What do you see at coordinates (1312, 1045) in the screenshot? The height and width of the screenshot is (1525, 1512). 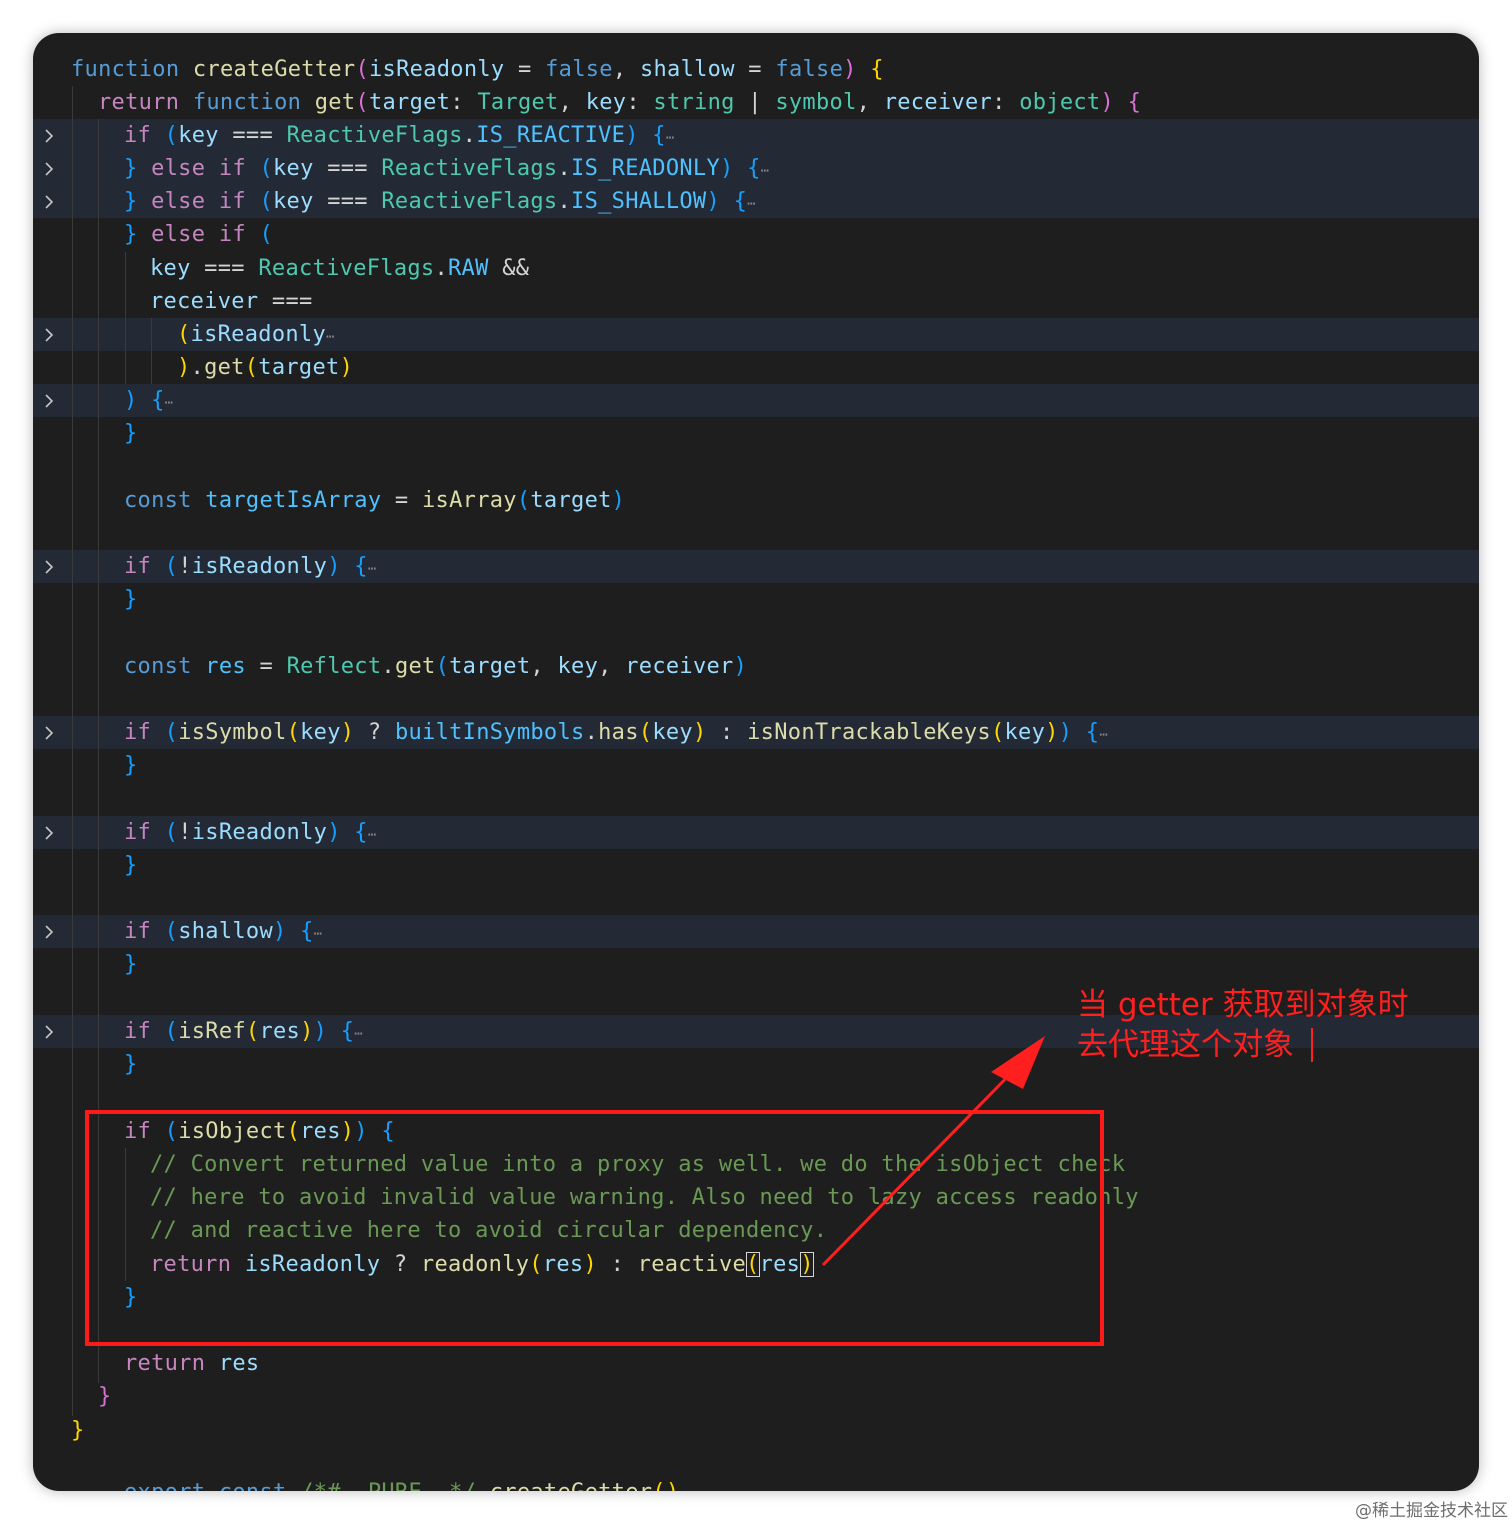 I see `text-cursor` at bounding box center [1312, 1045].